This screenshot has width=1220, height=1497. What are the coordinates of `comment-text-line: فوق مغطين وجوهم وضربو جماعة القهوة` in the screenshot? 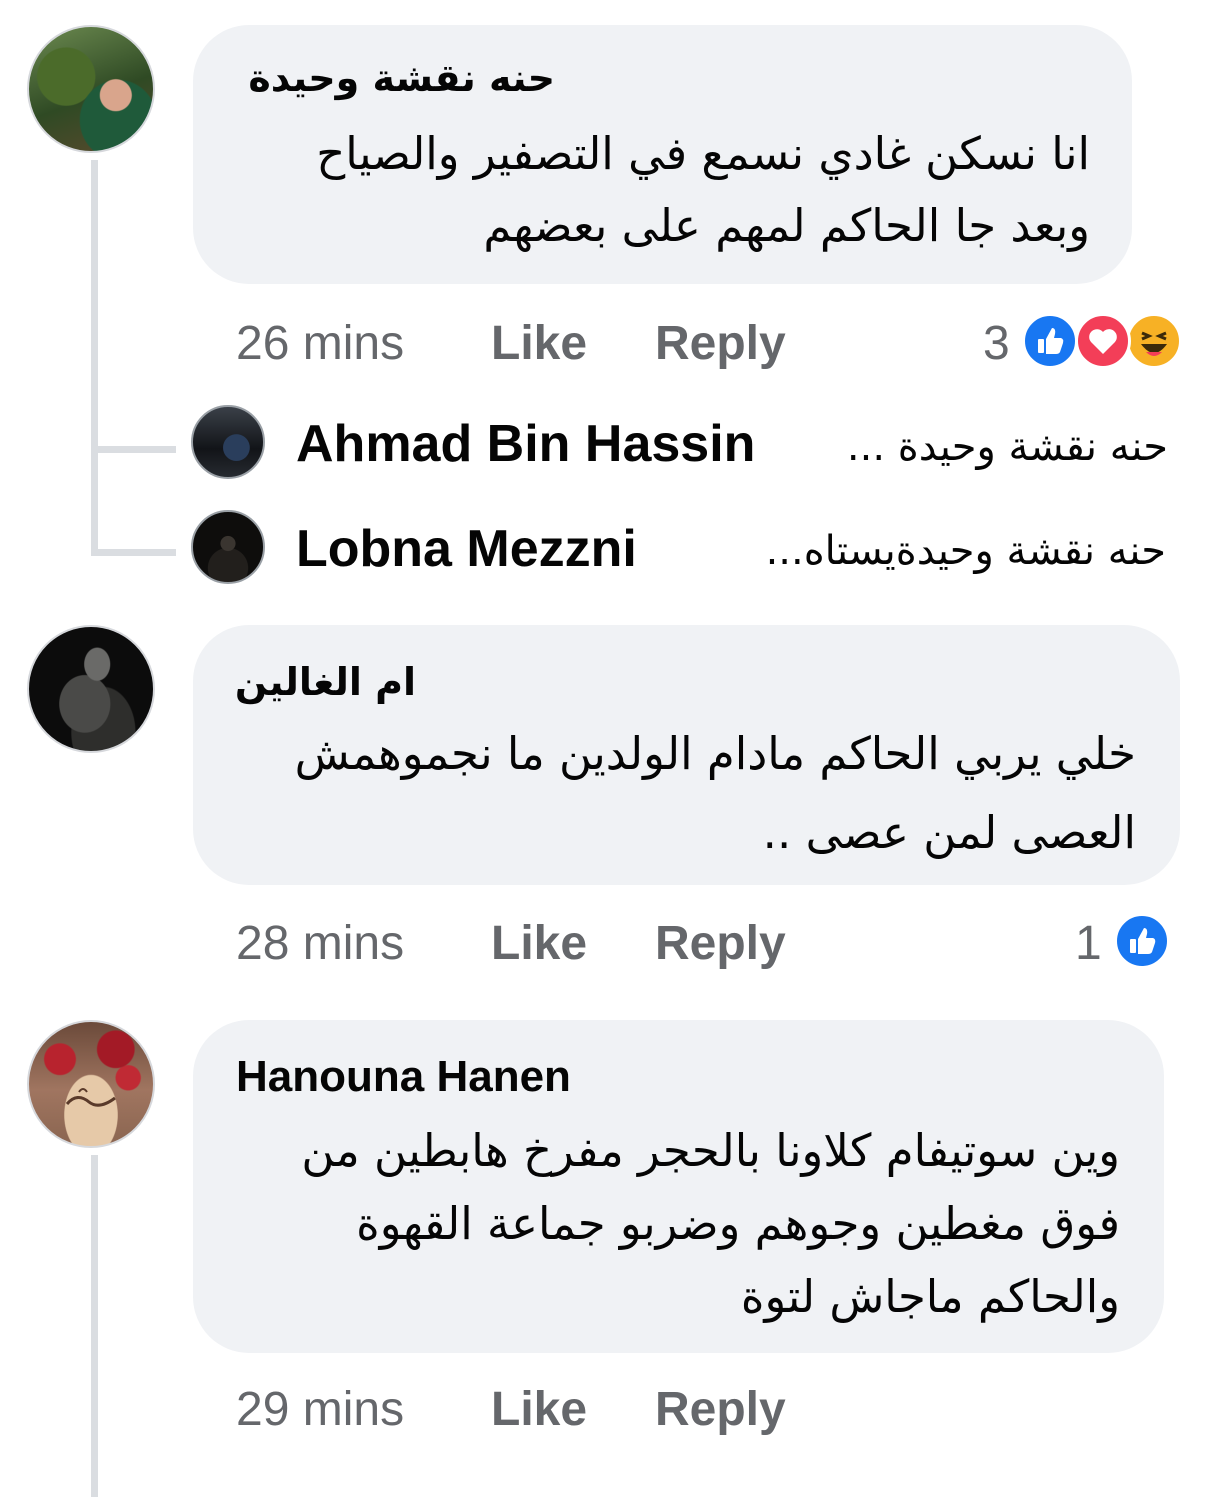 It's located at (738, 1223).